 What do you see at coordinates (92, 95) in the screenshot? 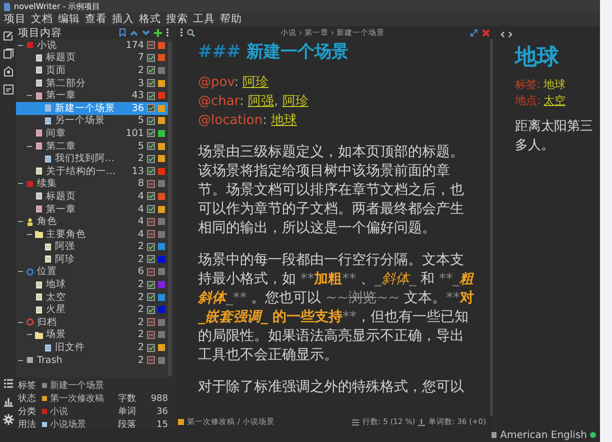
I see `tree-item: 第一章 43` at bounding box center [92, 95].